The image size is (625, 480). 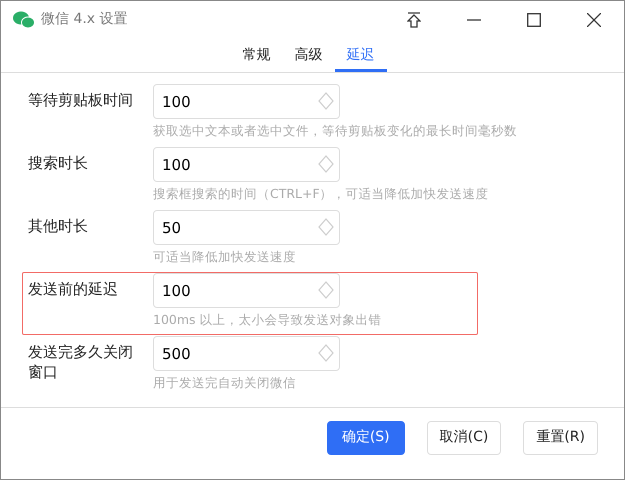 I want to click on field-label: 等待剪贴板时间, so click(x=81, y=100).